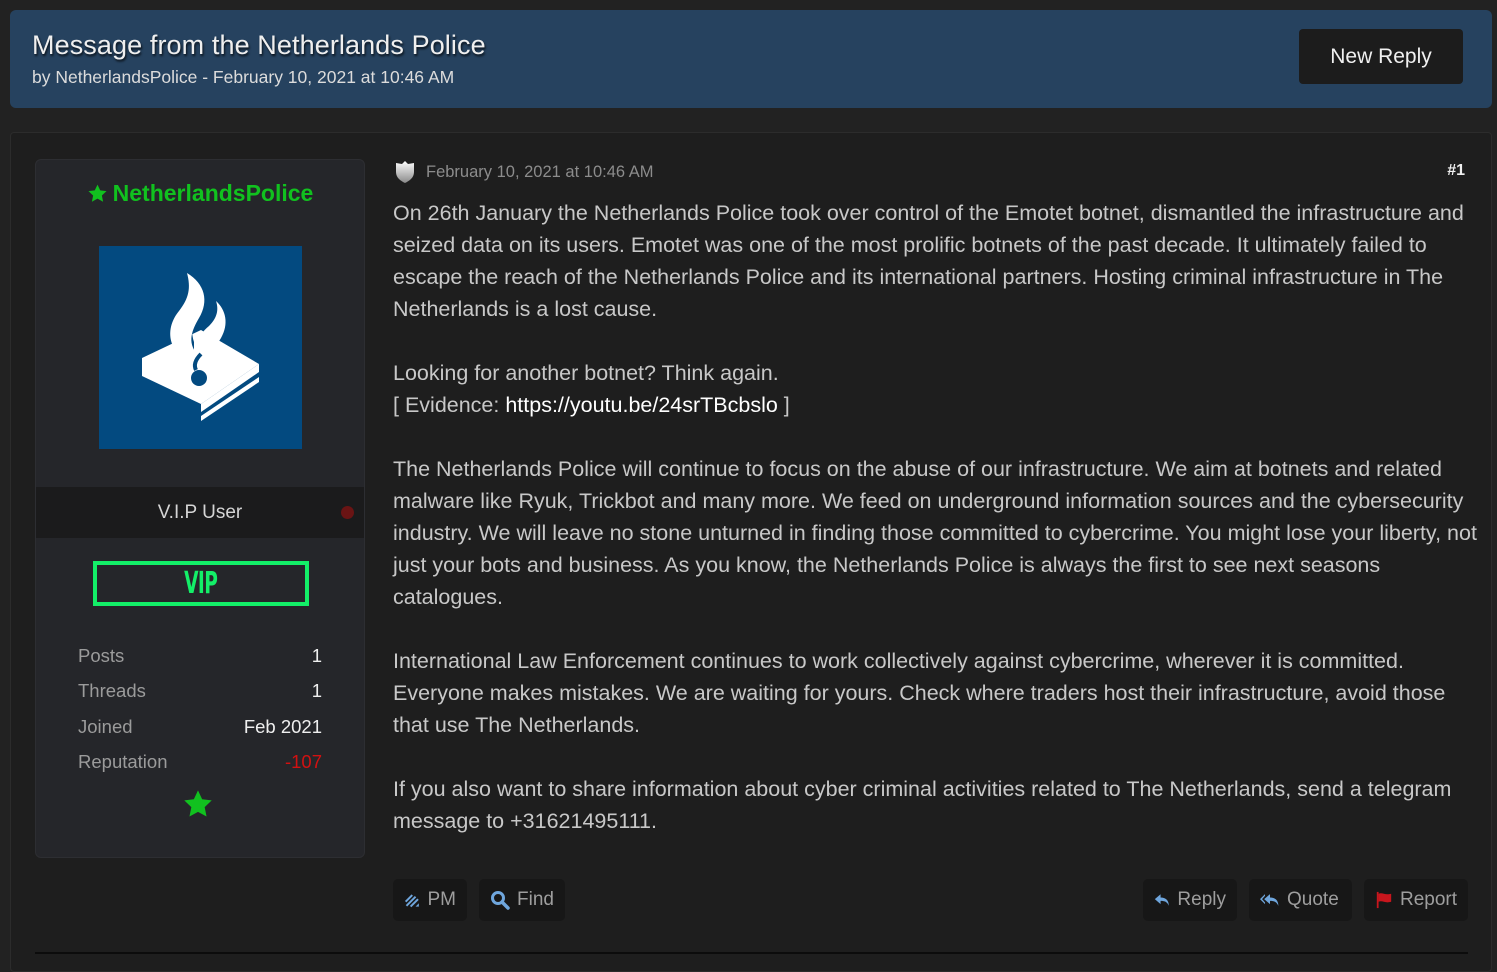 Image resolution: width=1497 pixels, height=972 pixels. What do you see at coordinates (751, 953) in the screenshot?
I see `post-divider` at bounding box center [751, 953].